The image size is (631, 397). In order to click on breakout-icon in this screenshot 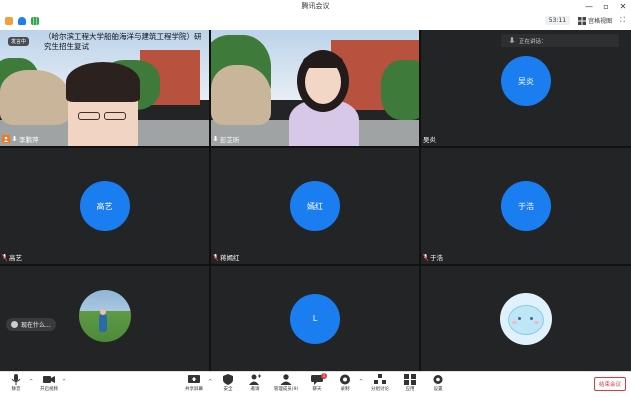, I will do `click(380, 379)`.